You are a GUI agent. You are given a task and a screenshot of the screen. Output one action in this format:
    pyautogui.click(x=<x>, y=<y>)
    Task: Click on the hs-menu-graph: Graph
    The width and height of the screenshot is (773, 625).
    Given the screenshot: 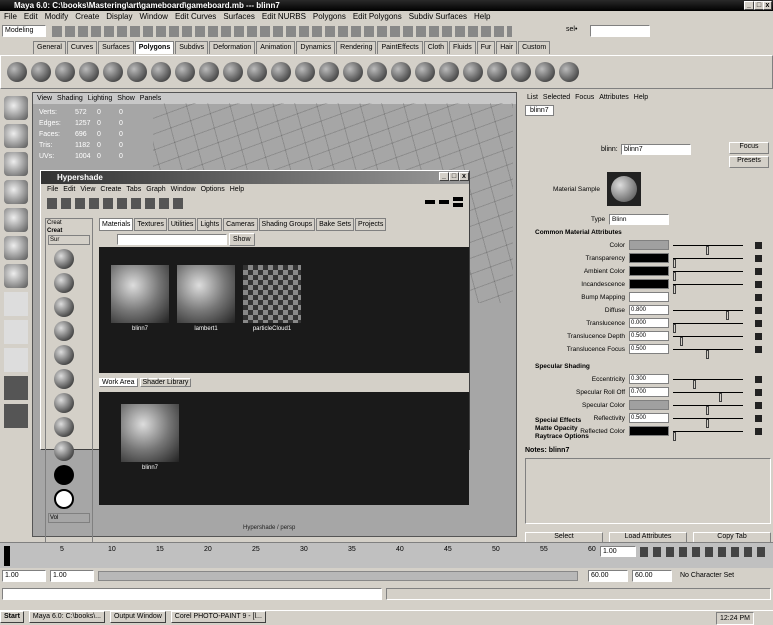 What is the action you would take?
    pyautogui.click(x=155, y=189)
    